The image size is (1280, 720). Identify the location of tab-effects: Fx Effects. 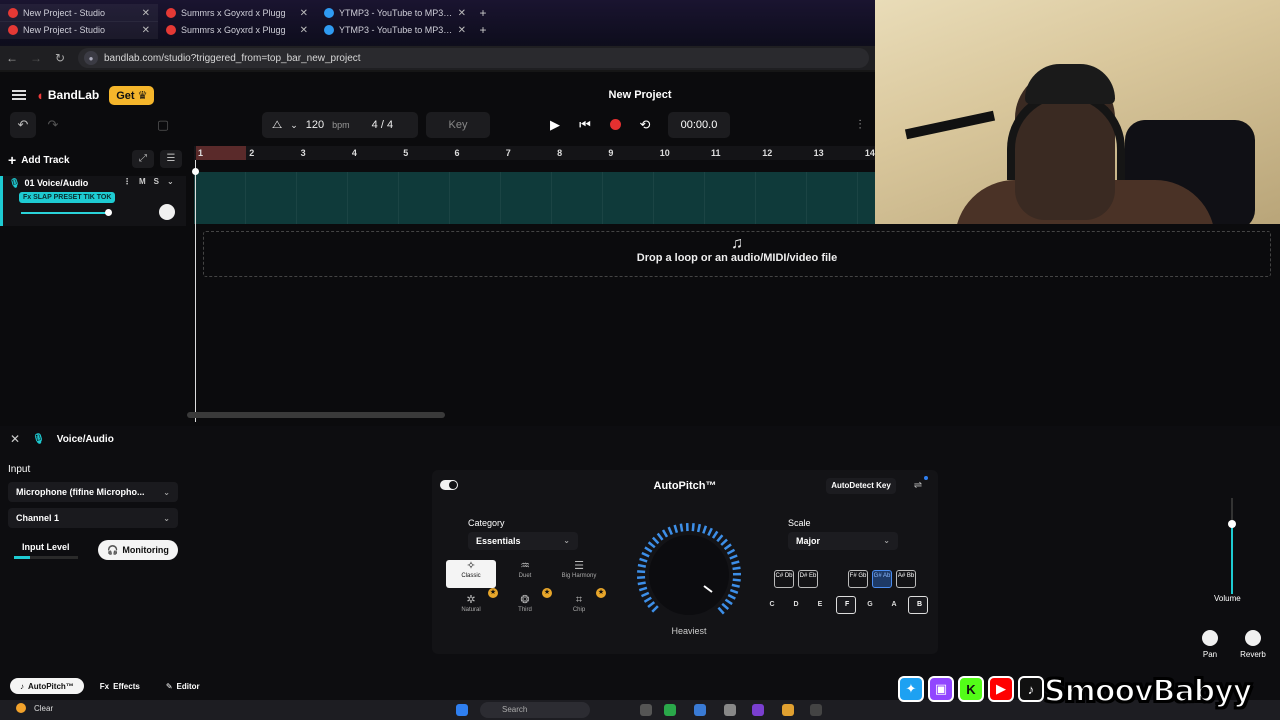
(120, 686).